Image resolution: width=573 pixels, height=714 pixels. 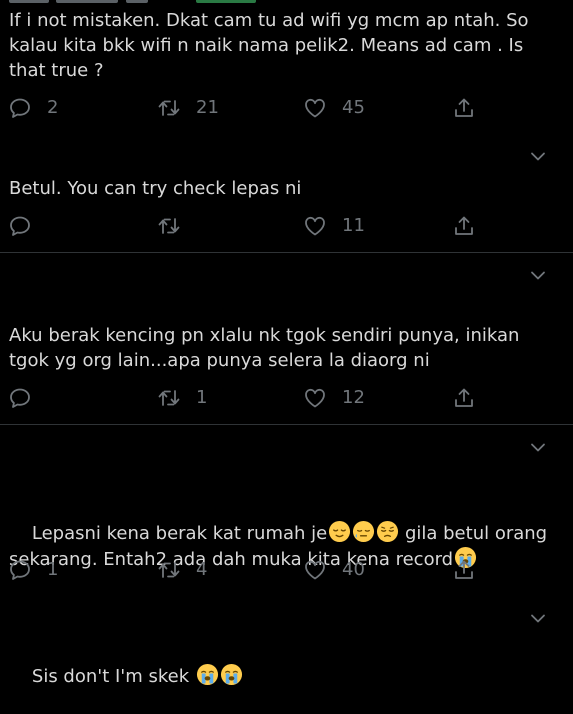 I want to click on retweet-count: 4, so click(x=202, y=569).